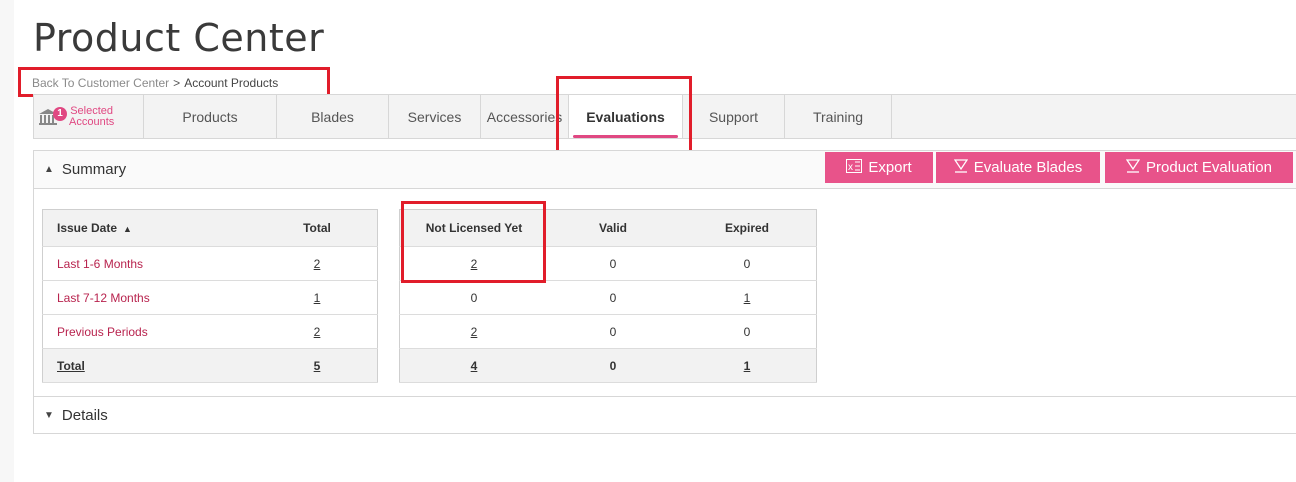 The height and width of the screenshot is (482, 1296). I want to click on total-label-link: Total, so click(71, 366).